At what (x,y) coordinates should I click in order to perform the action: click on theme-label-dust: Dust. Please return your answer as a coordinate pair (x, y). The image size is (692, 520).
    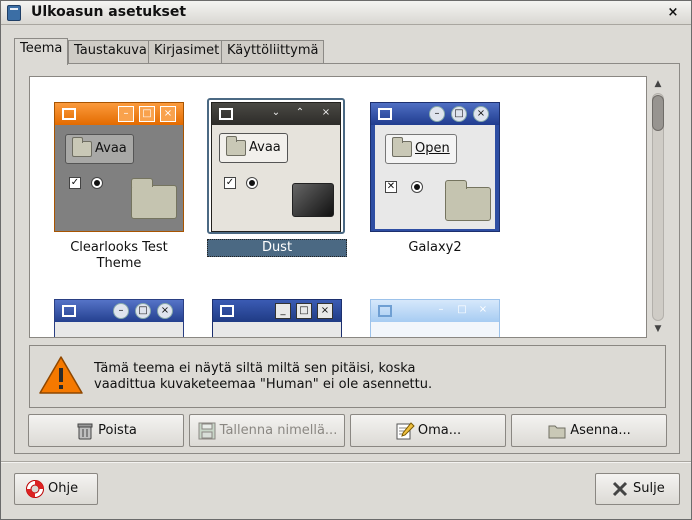
    Looking at the image, I should click on (277, 248).